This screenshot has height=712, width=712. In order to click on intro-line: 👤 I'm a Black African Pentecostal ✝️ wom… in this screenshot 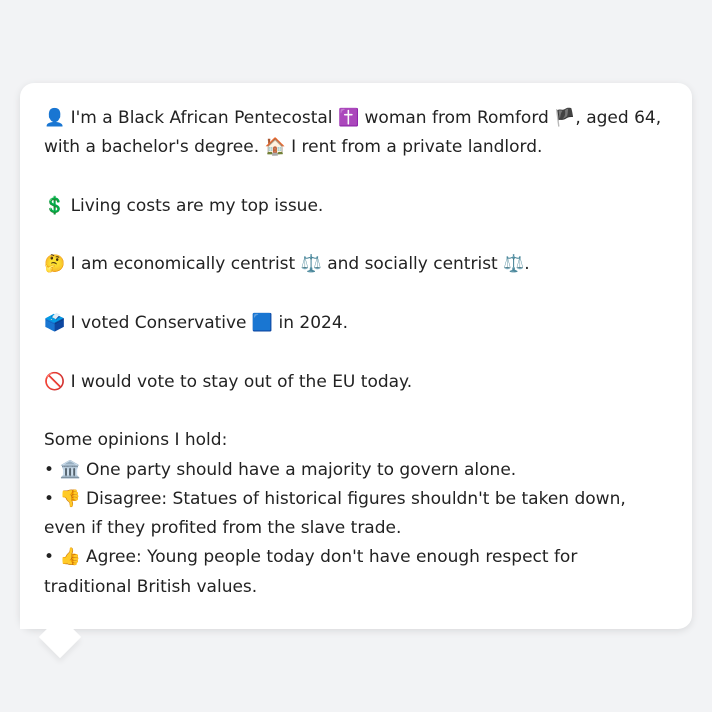, I will do `click(356, 133)`.